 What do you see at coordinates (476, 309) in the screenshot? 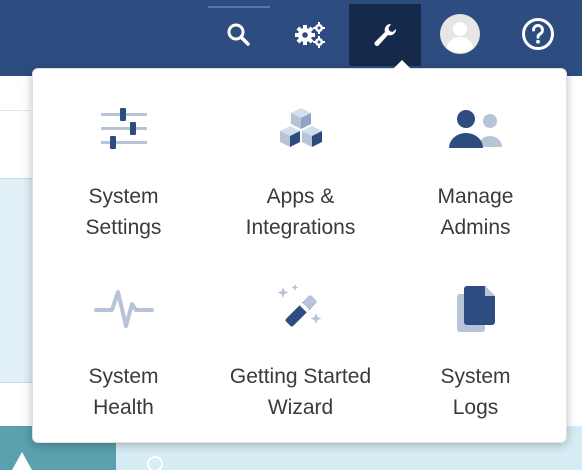
I see `documents-icon` at bounding box center [476, 309].